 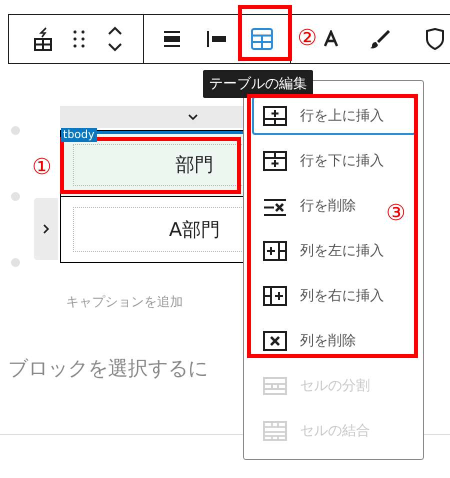 I want to click on block-hint: ブロックを選択するに, so click(x=108, y=368).